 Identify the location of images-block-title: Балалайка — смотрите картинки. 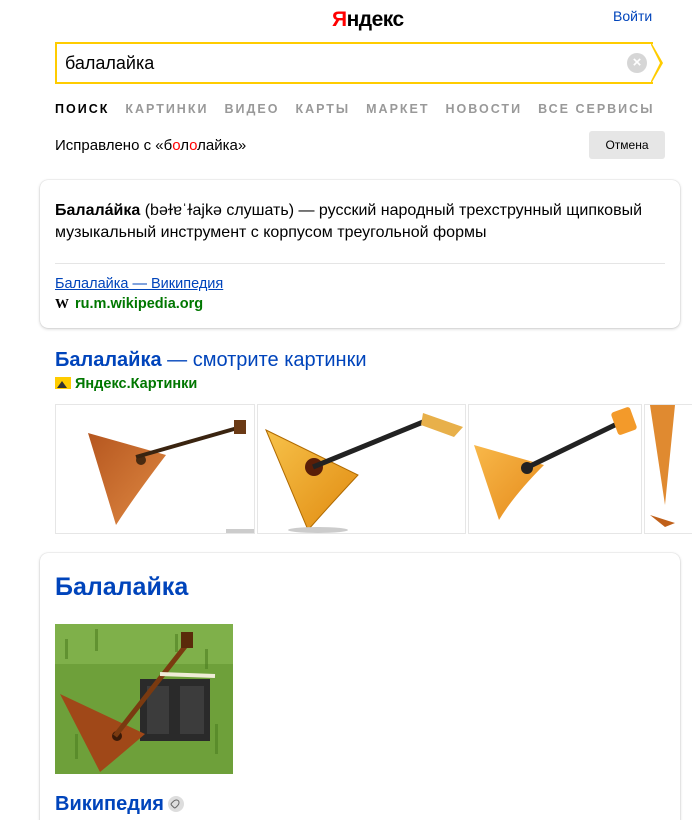
(211, 360).